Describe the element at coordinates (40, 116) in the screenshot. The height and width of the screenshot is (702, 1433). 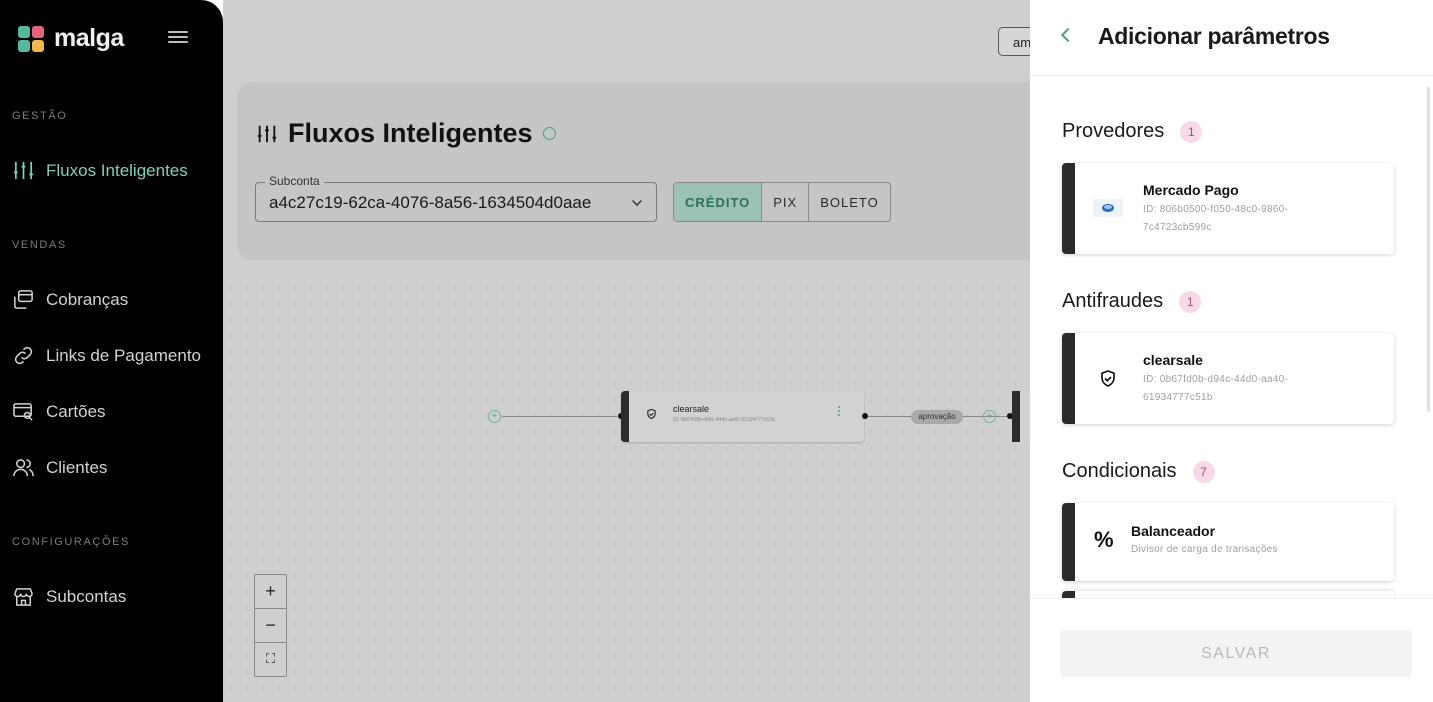
I see `section-label-gestao: GESTÃO` at that location.